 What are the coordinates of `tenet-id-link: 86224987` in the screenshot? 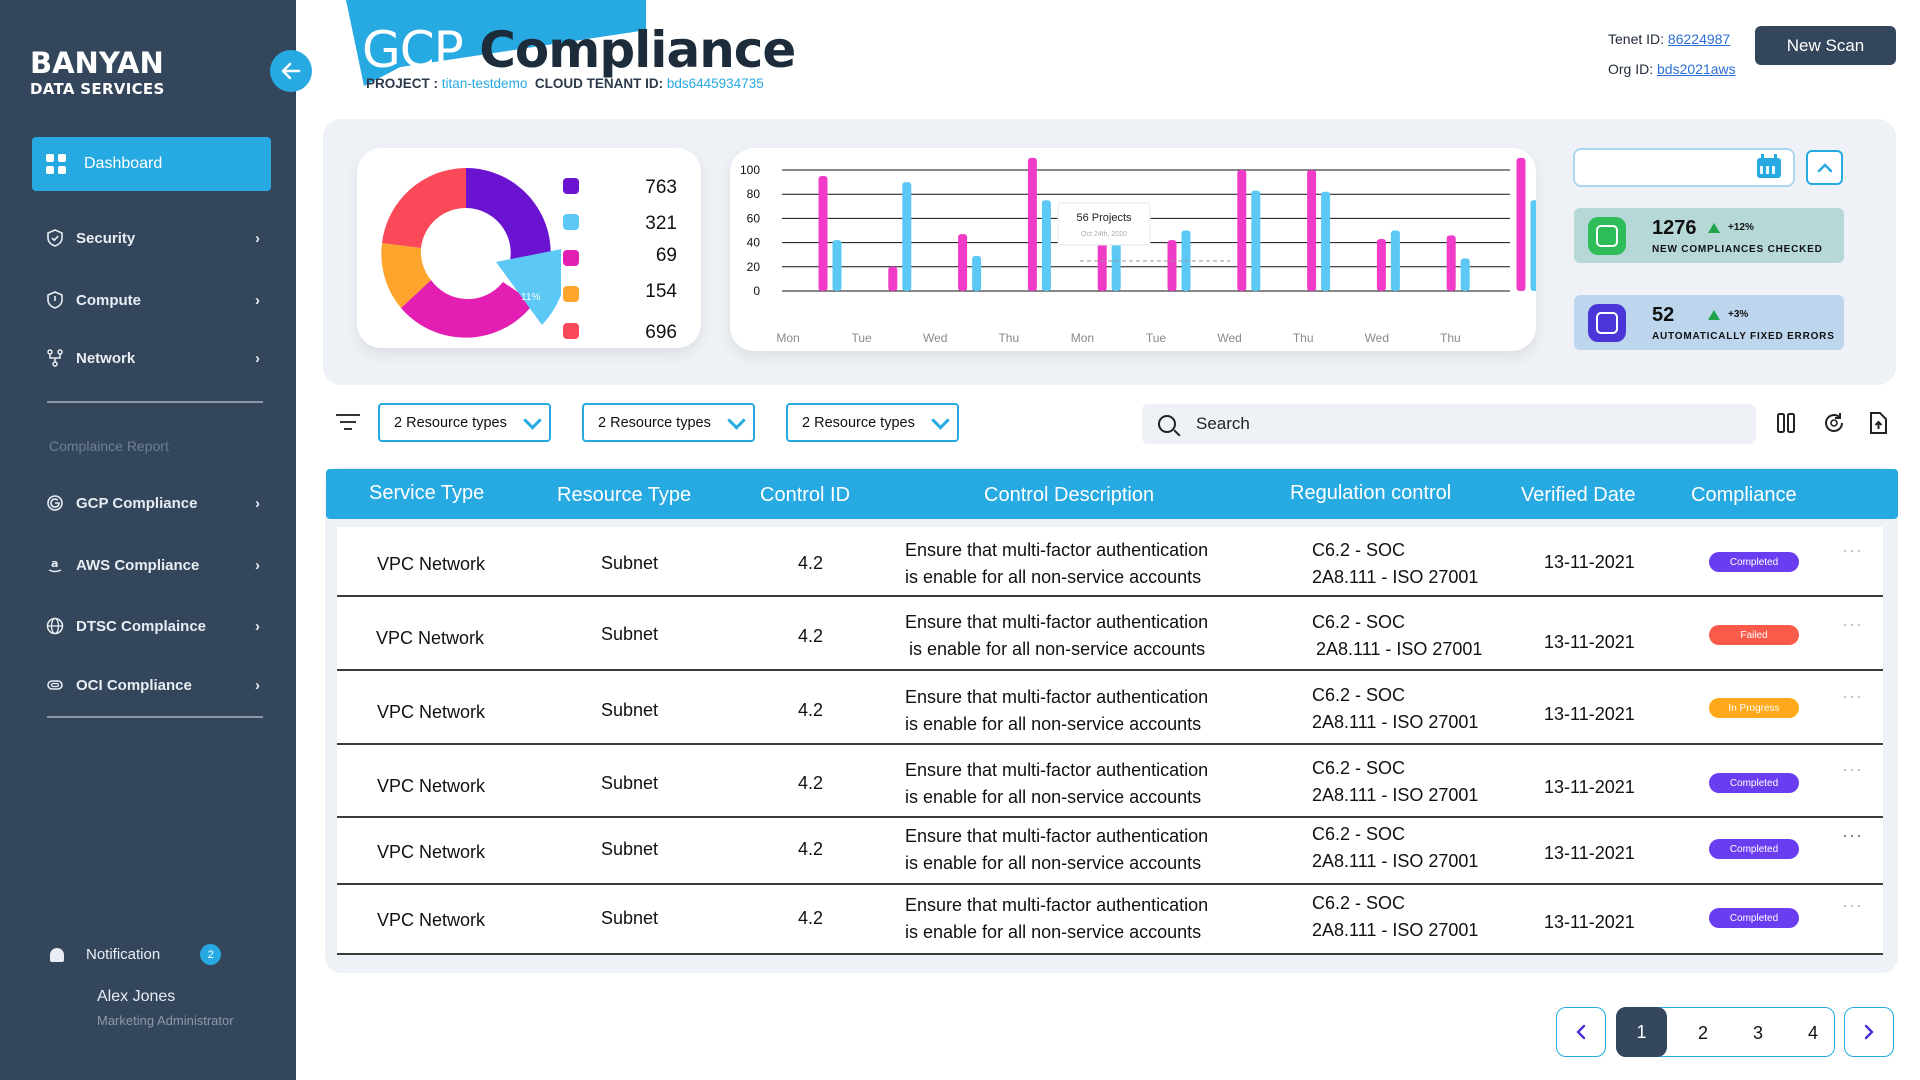 It's located at (1699, 39).